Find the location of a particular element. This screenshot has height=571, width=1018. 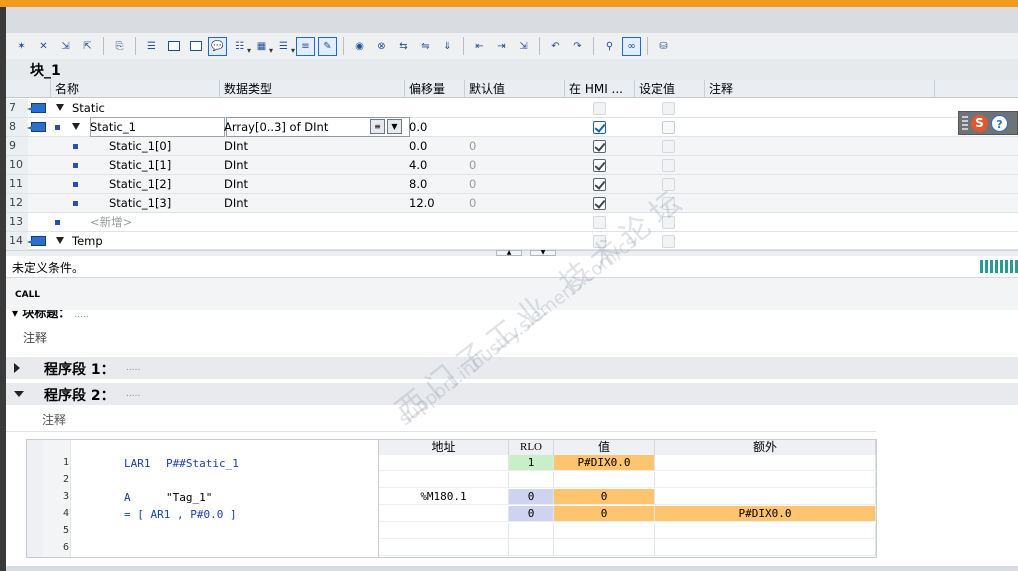

rlo-cell: 0 is located at coordinates (531, 497).